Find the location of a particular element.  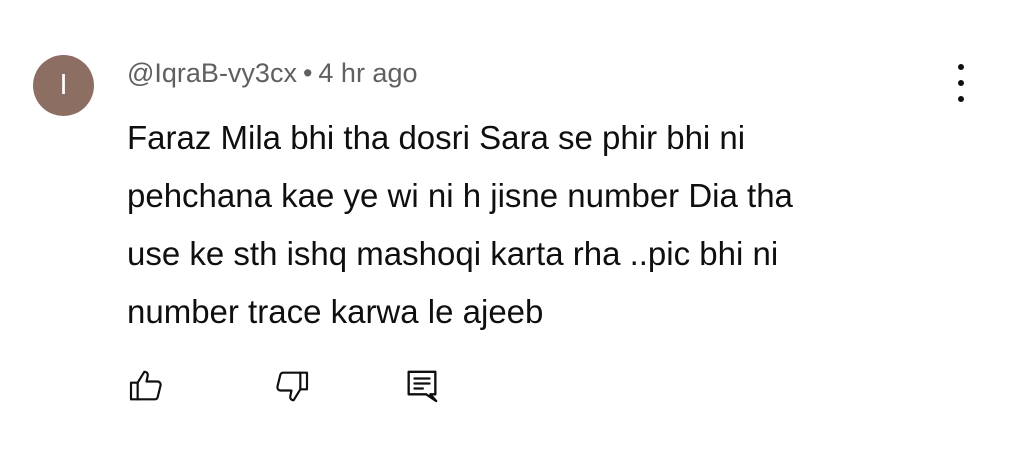

reply-button is located at coordinates (422, 386).